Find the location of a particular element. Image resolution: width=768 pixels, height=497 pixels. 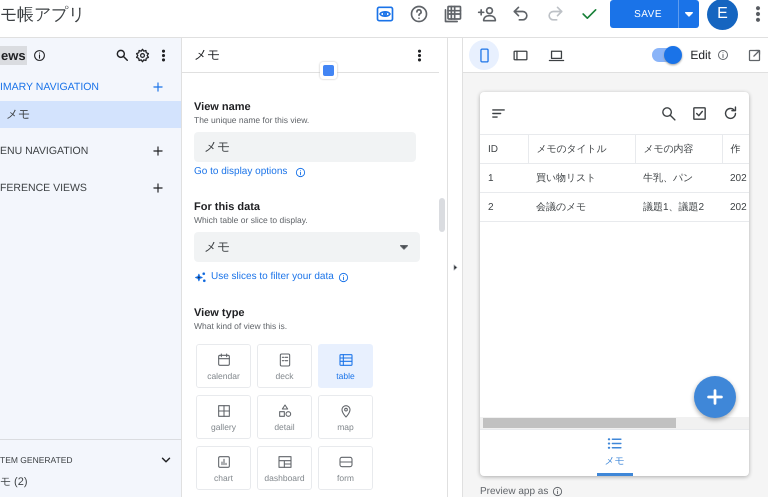

field-hint: Which table or slice to display. is located at coordinates (251, 220).